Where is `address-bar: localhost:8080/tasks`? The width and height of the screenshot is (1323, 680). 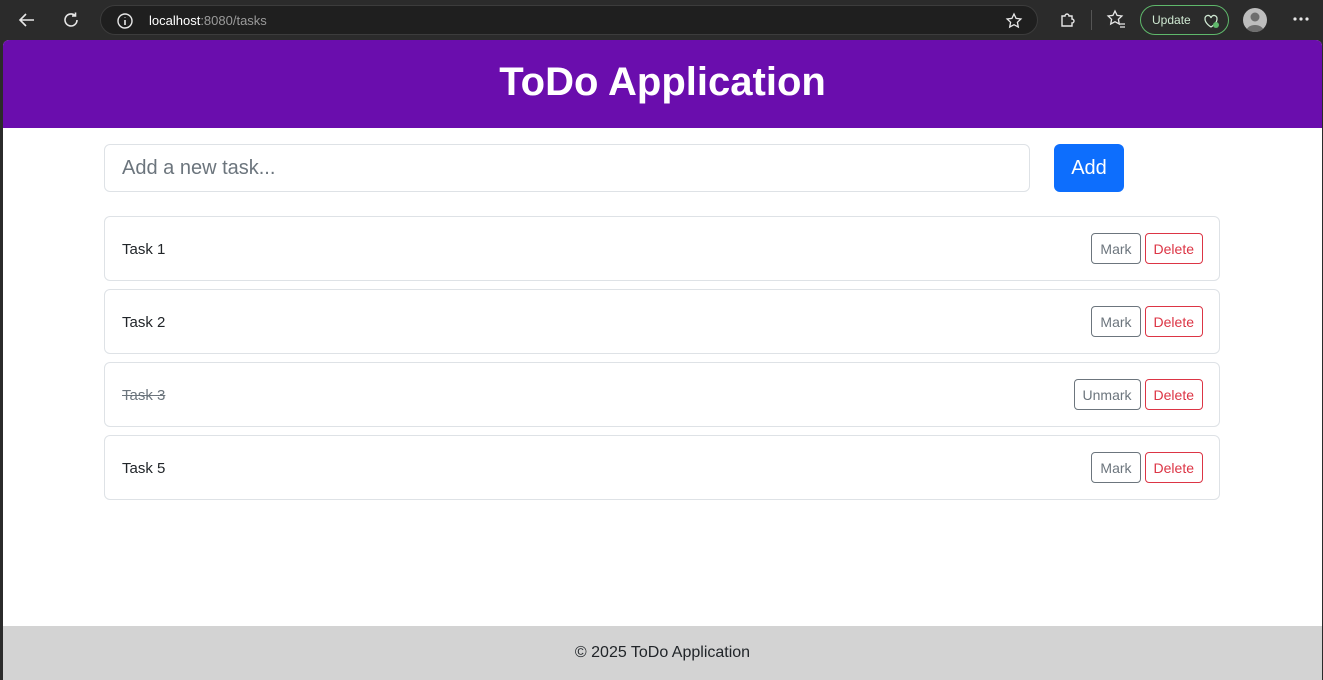 address-bar: localhost:8080/tasks is located at coordinates (569, 20).